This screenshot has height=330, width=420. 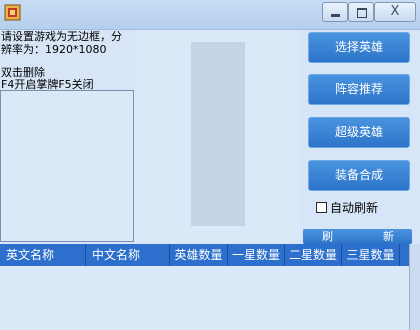 I want to click on column-header-three-star-count: 三星数量, so click(x=371, y=255).